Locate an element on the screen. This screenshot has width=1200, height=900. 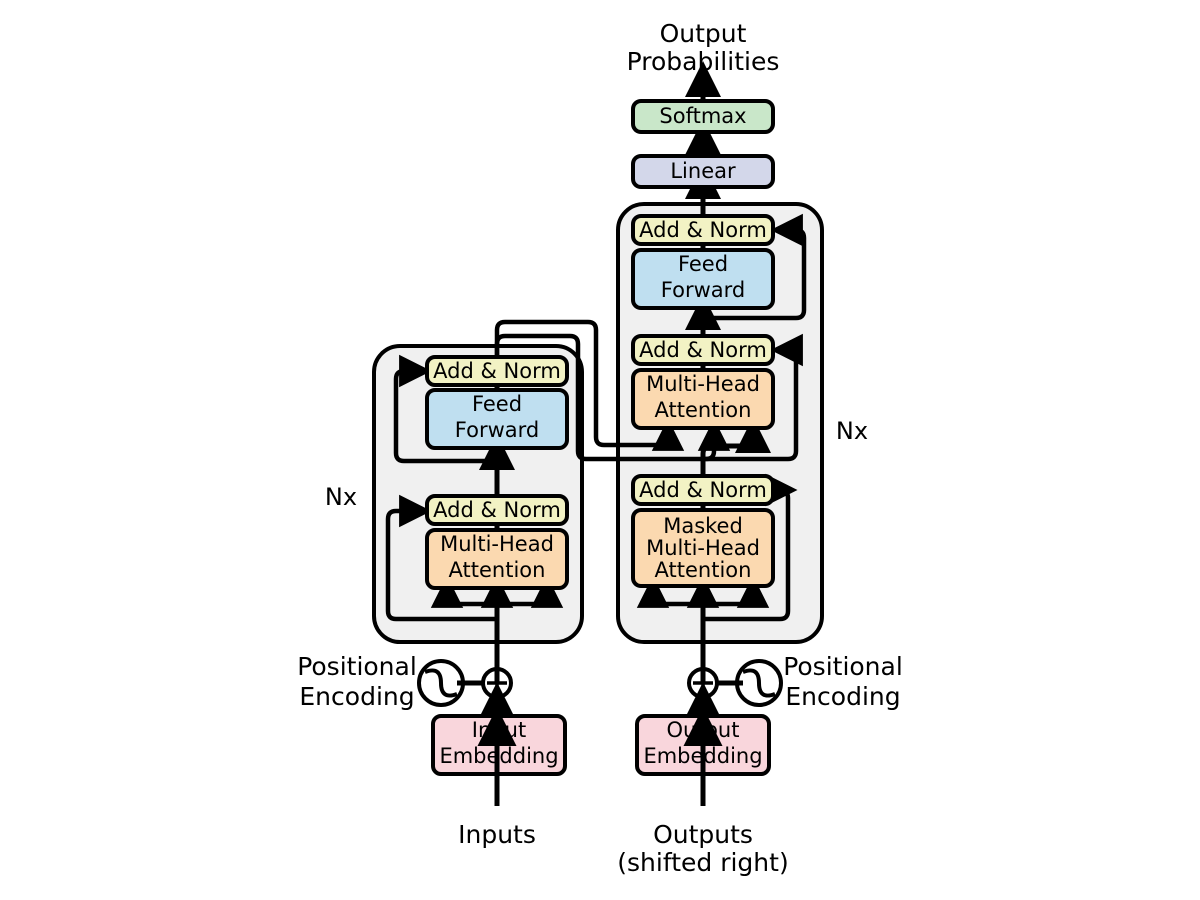
encoder-add-norm-2-label: Add & Norm is located at coordinates (497, 371).